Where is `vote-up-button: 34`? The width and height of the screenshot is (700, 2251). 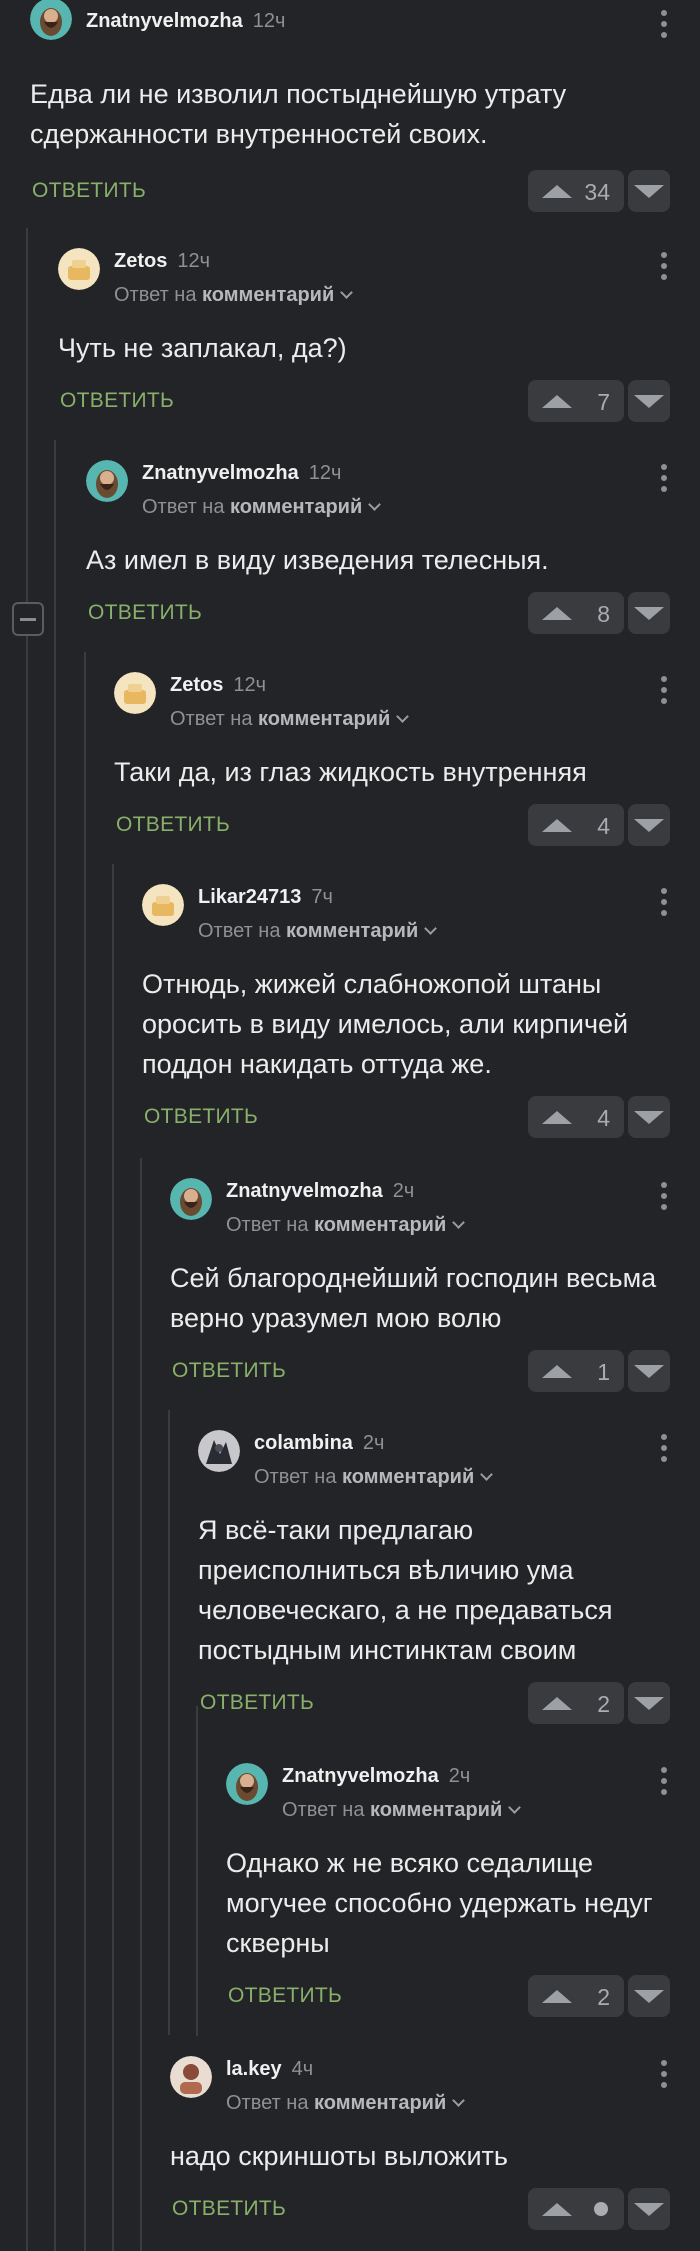
vote-up-button: 34 is located at coordinates (576, 191).